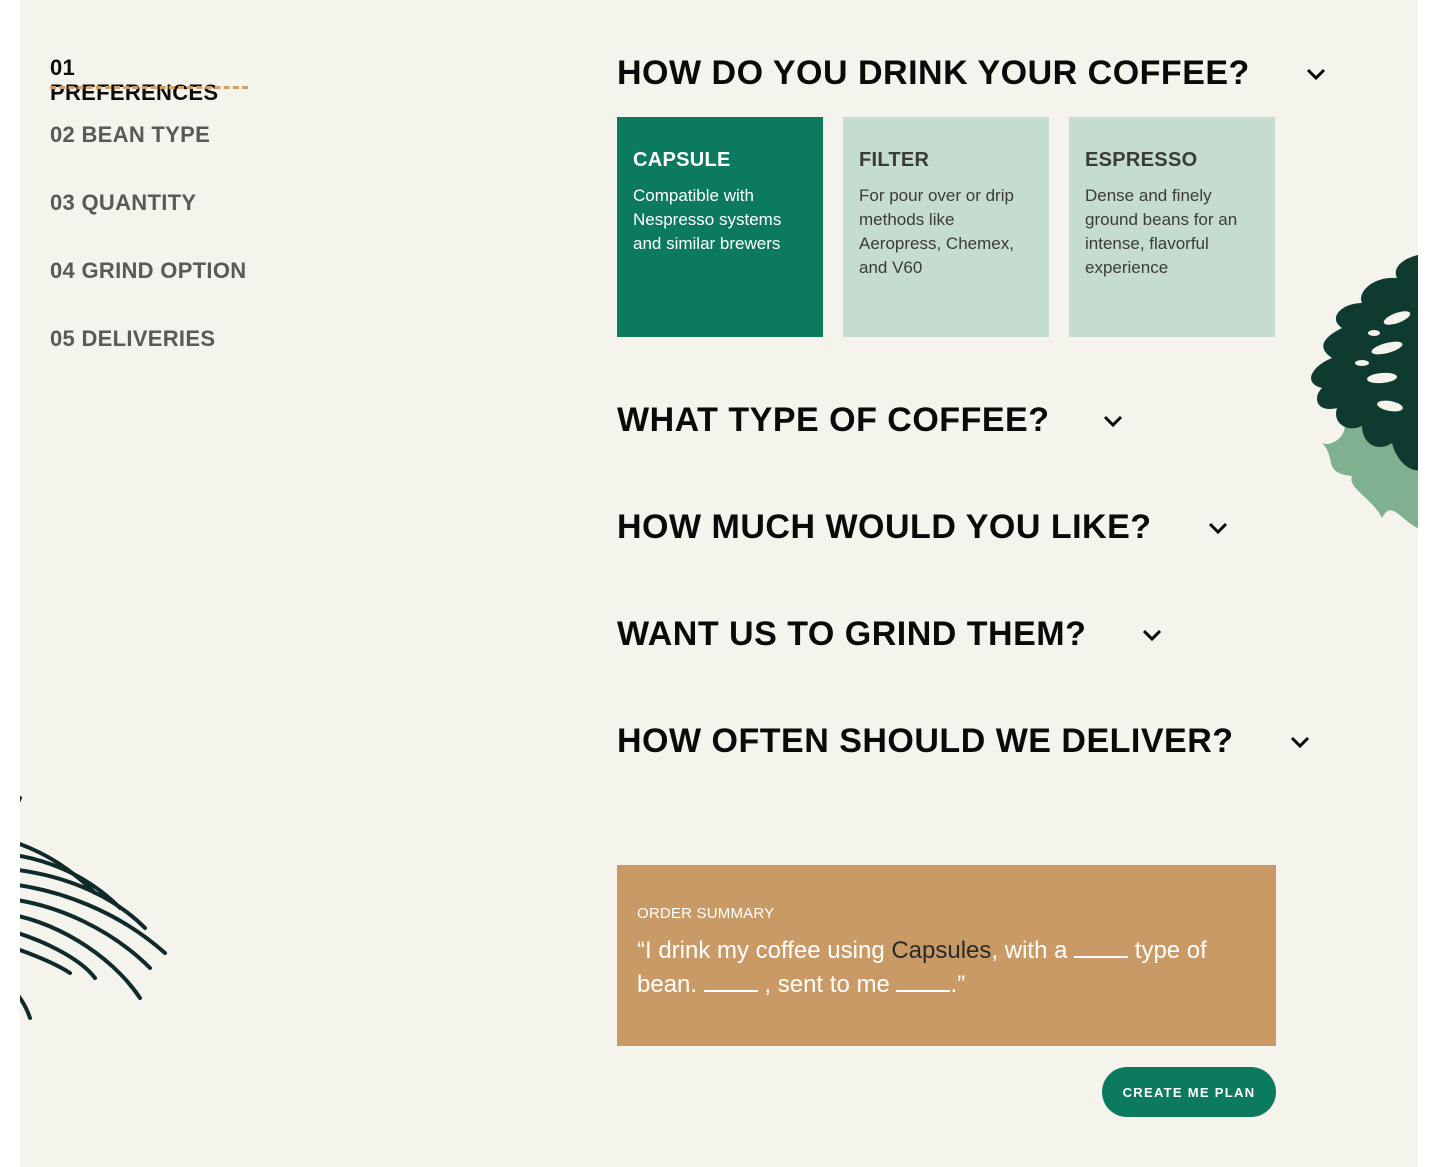  What do you see at coordinates (706, 913) in the screenshot?
I see `order-summary-label: ORDER SUMMARY` at bounding box center [706, 913].